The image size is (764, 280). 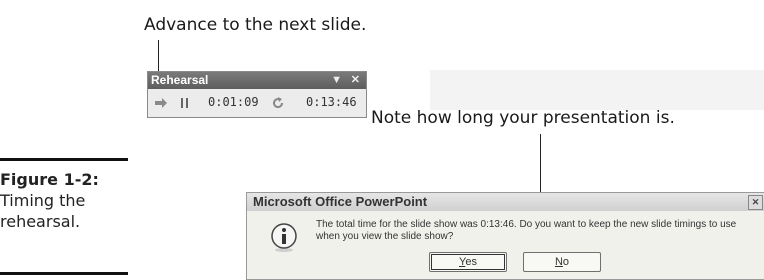 I want to click on yes-button: Yes, so click(x=468, y=262).